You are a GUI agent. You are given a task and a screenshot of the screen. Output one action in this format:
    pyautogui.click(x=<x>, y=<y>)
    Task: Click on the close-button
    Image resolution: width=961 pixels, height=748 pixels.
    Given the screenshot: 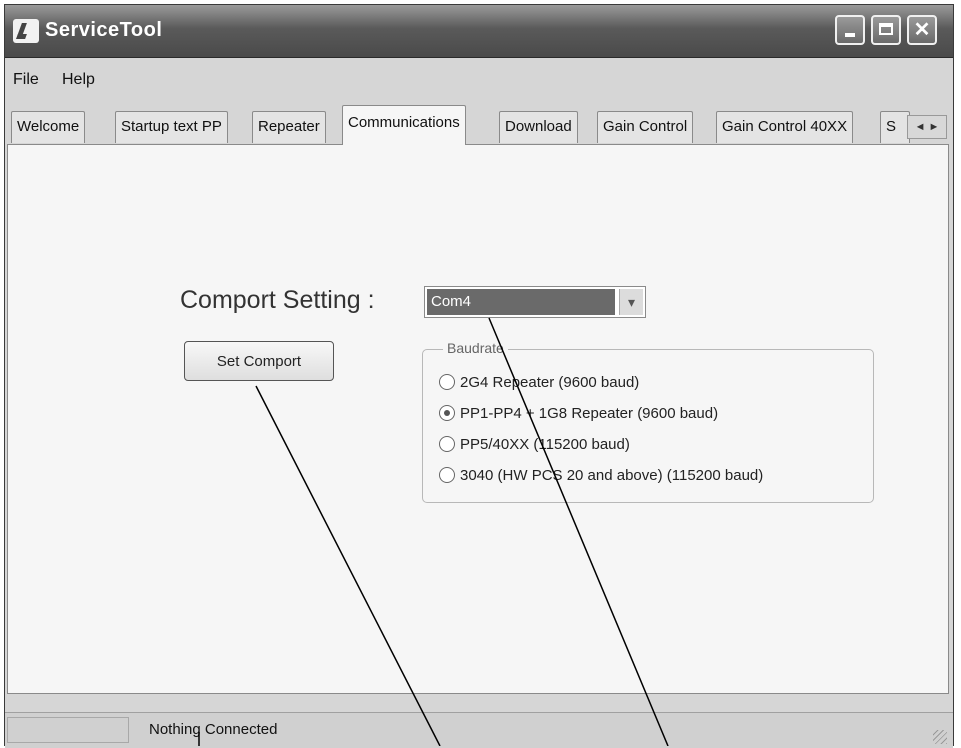 What is the action you would take?
    pyautogui.click(x=922, y=30)
    